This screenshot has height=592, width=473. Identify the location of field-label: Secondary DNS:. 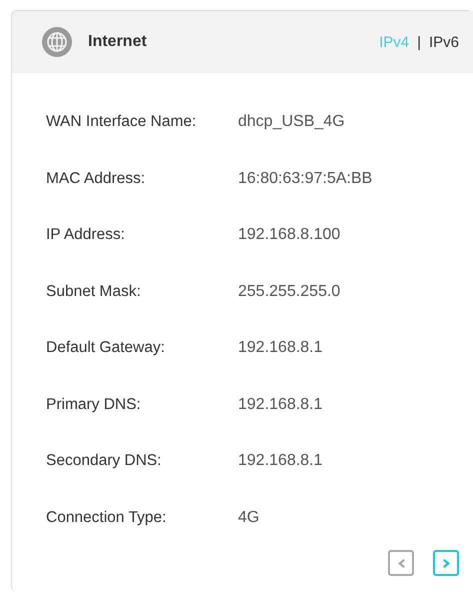
(104, 461).